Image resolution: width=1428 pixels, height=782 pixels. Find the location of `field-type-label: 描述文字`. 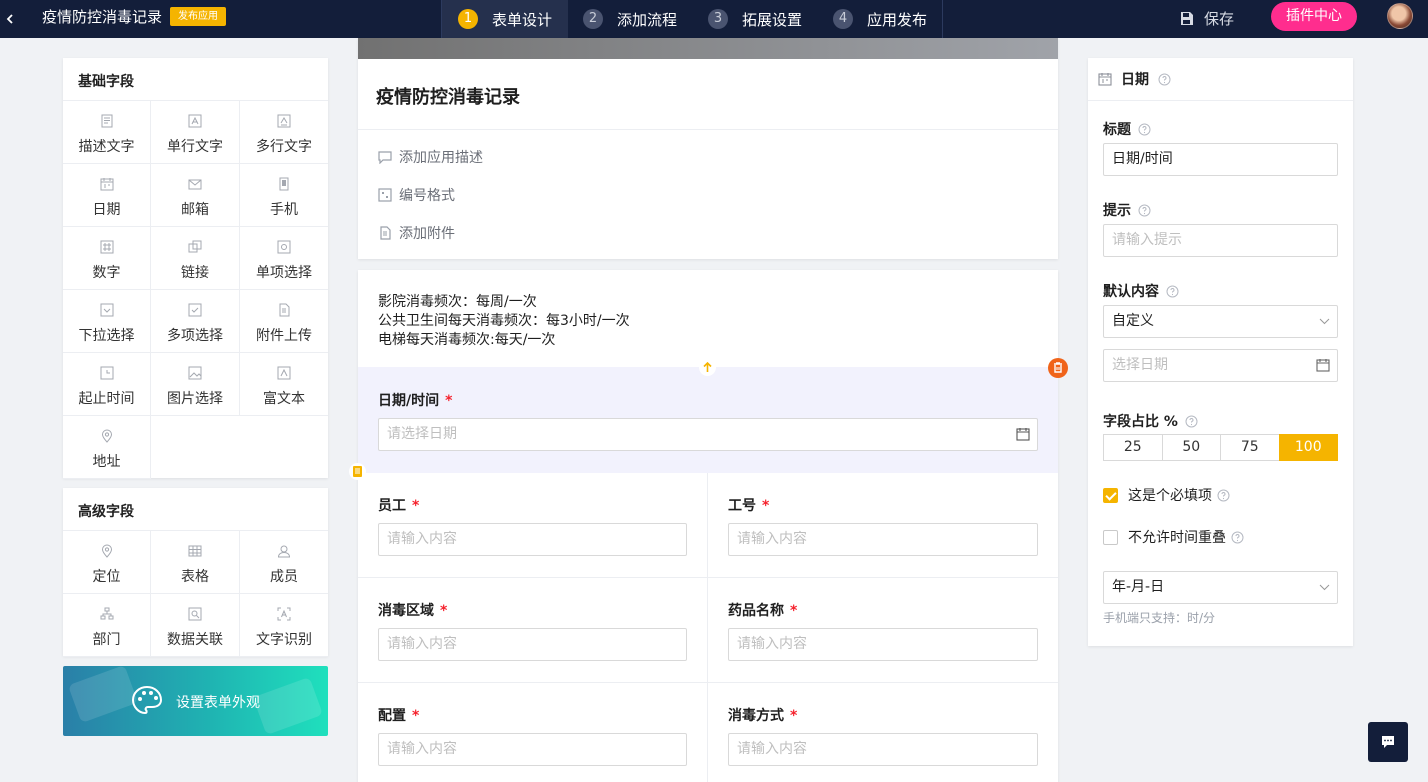

field-type-label: 描述文字 is located at coordinates (106, 147).